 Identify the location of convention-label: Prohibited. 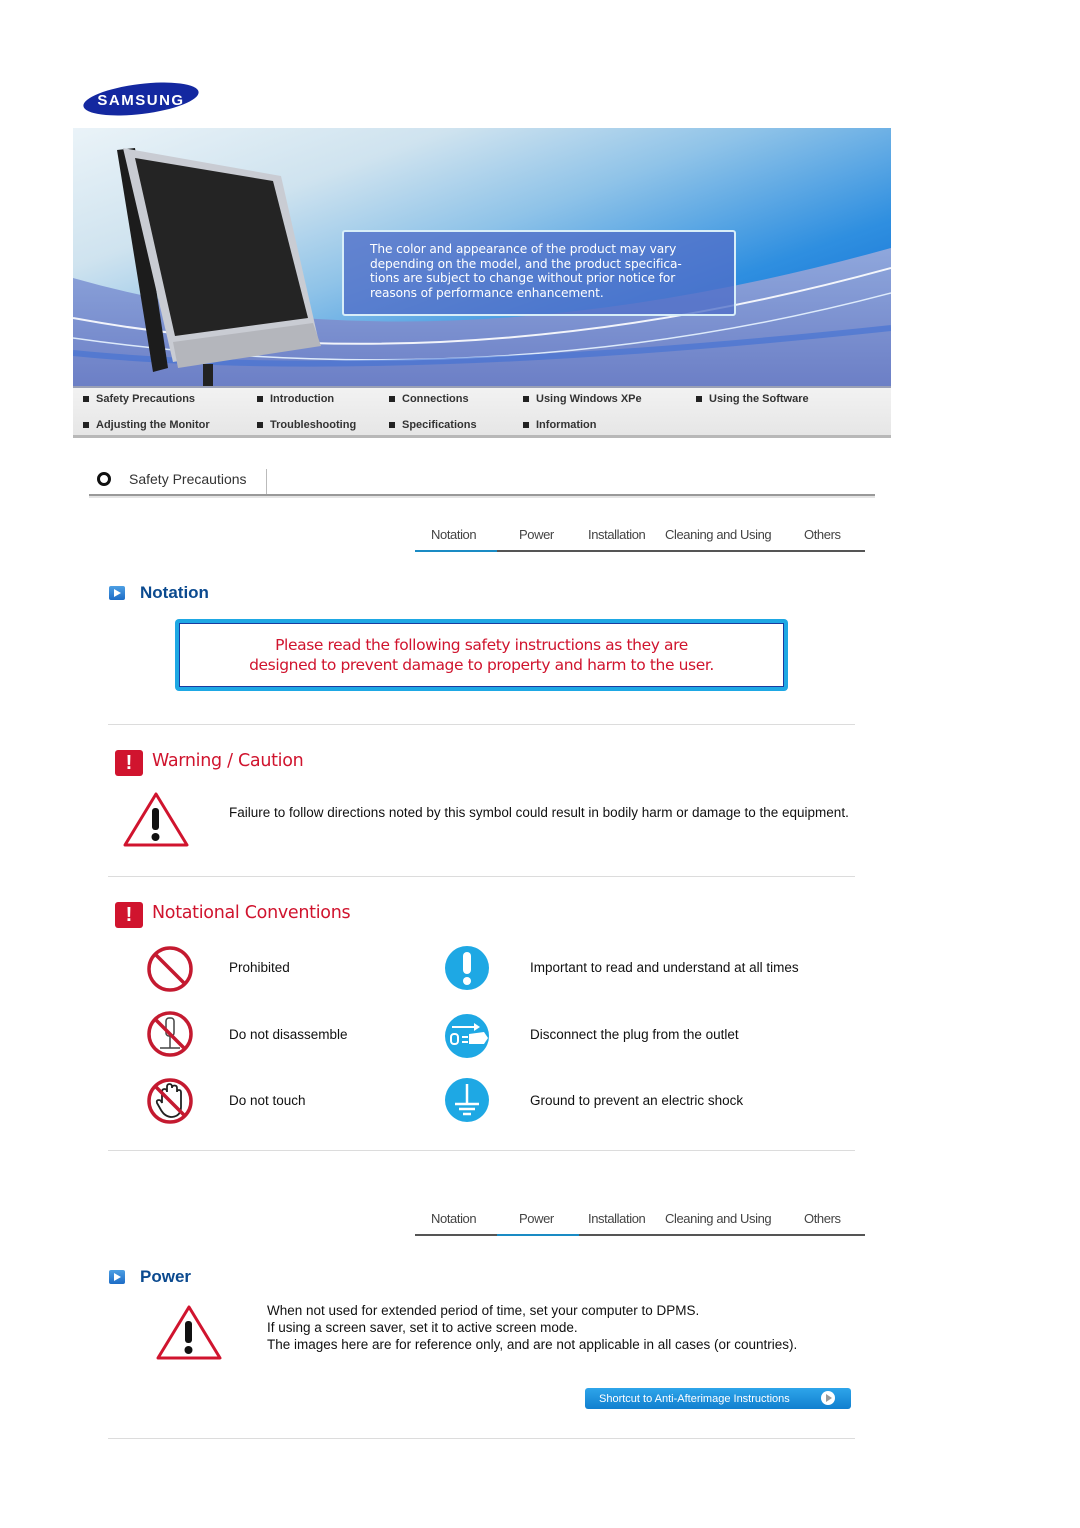
(259, 967).